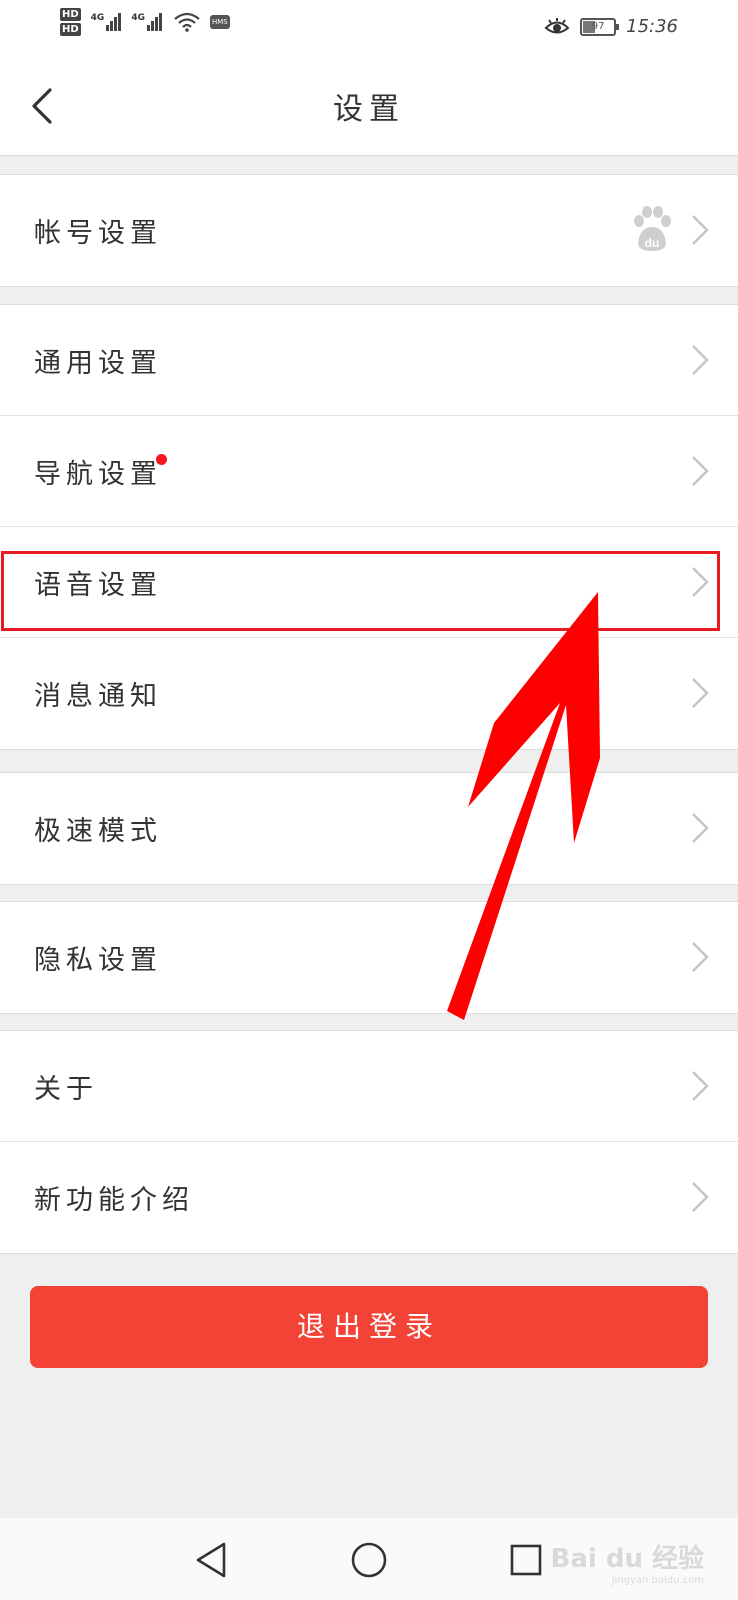 The height and width of the screenshot is (1600, 738). Describe the element at coordinates (98, 960) in the screenshot. I see `row-label: 隐私设置` at that location.